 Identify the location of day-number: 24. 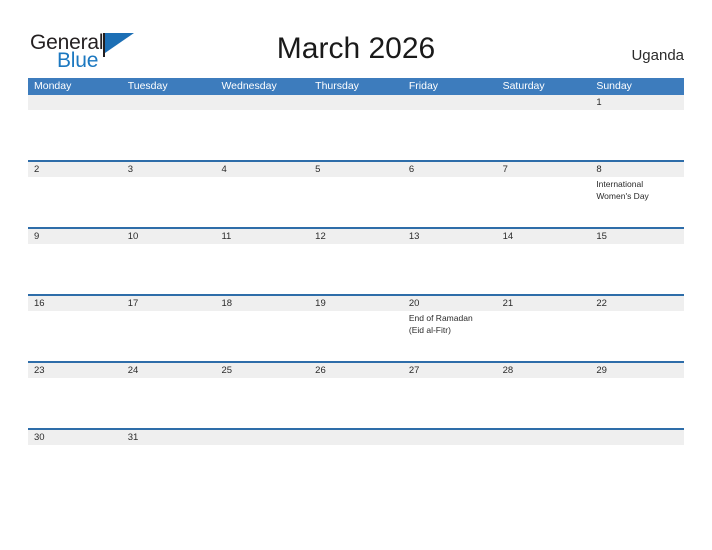
(133, 370).